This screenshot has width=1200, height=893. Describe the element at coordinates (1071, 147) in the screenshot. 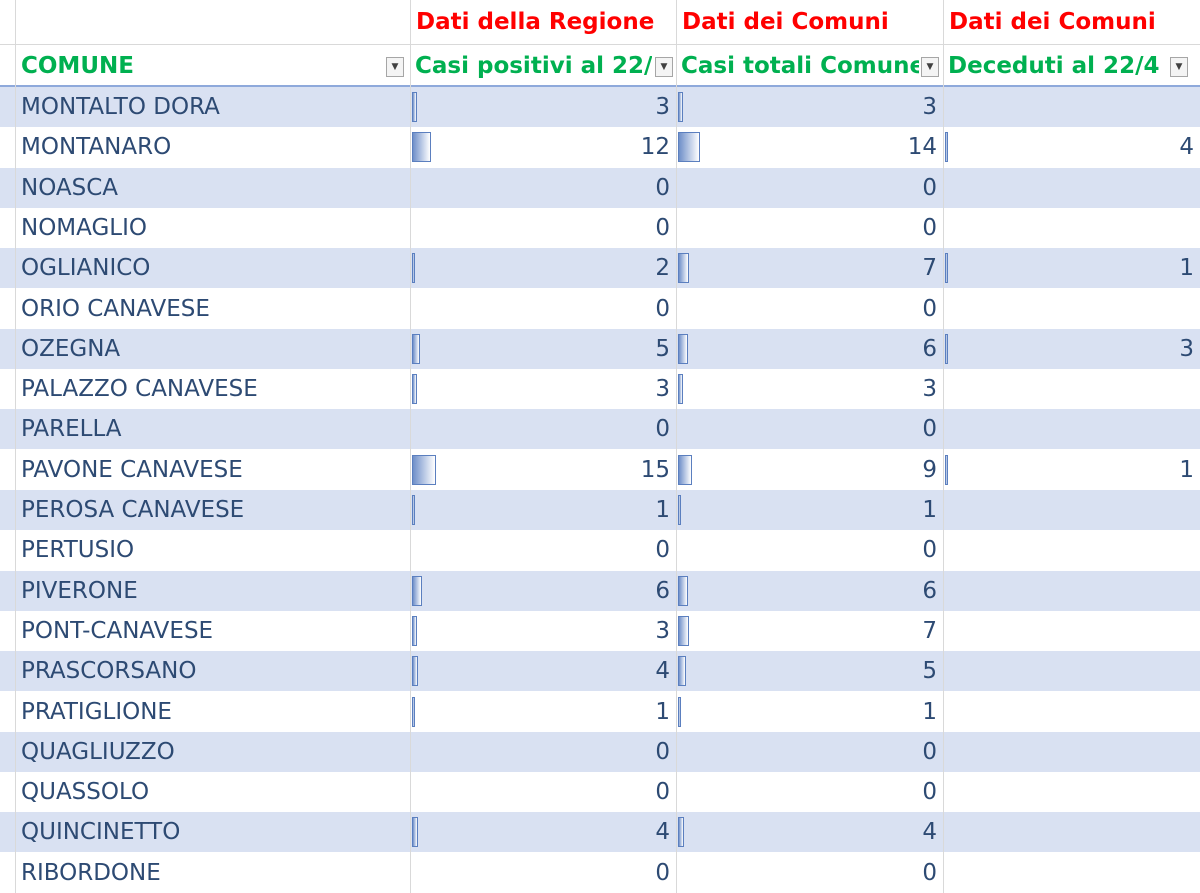

I see `cell-deceduti: 4` at that location.